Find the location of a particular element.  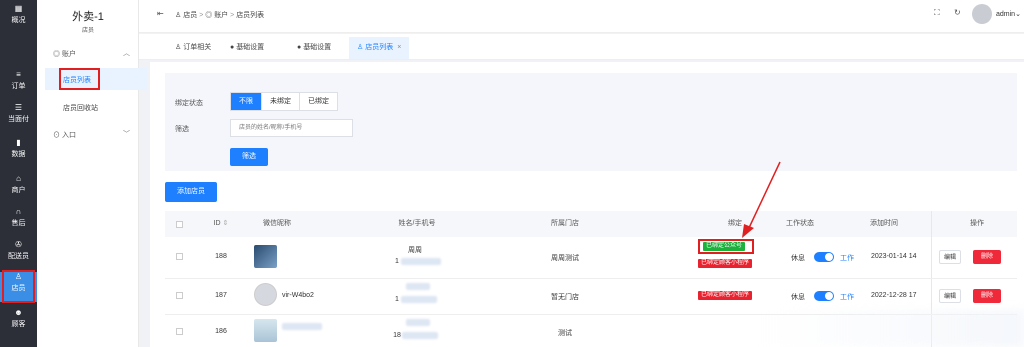

column-header-actions: 操作 is located at coordinates (977, 224).